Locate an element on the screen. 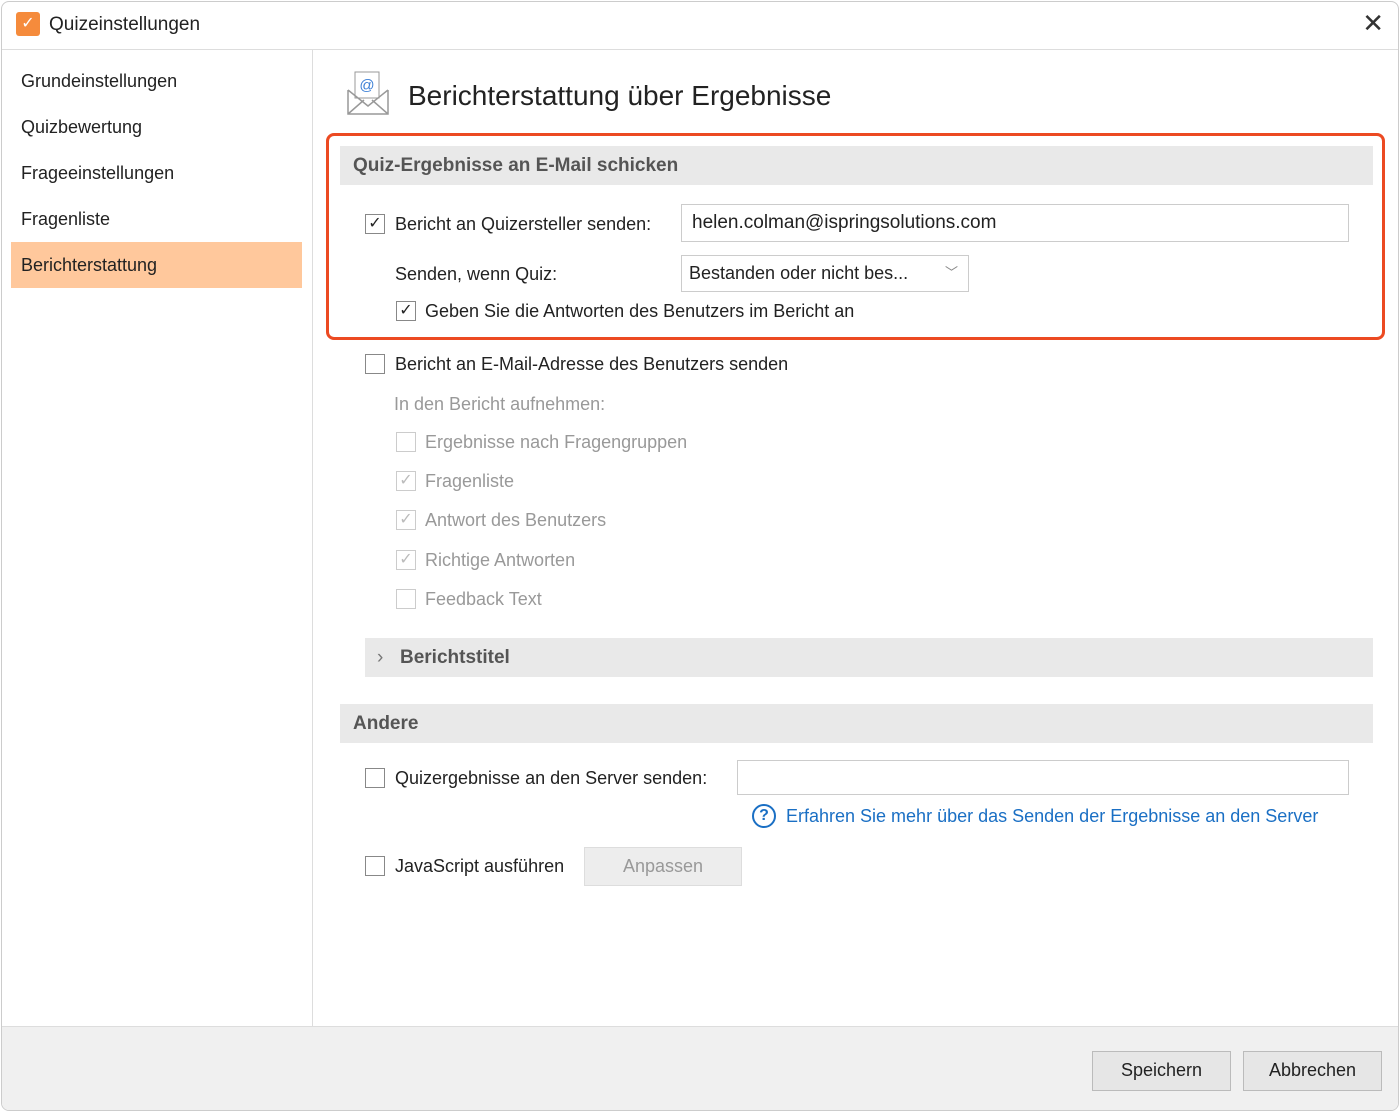 The image size is (1400, 1112). option-label: Richtige Antworten is located at coordinates (500, 560).